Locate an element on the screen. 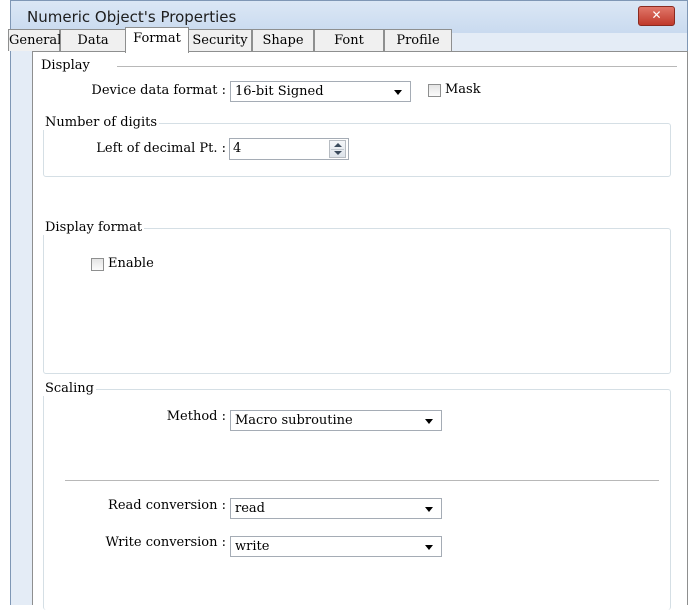  read-conversion-select: read is located at coordinates (336, 508).